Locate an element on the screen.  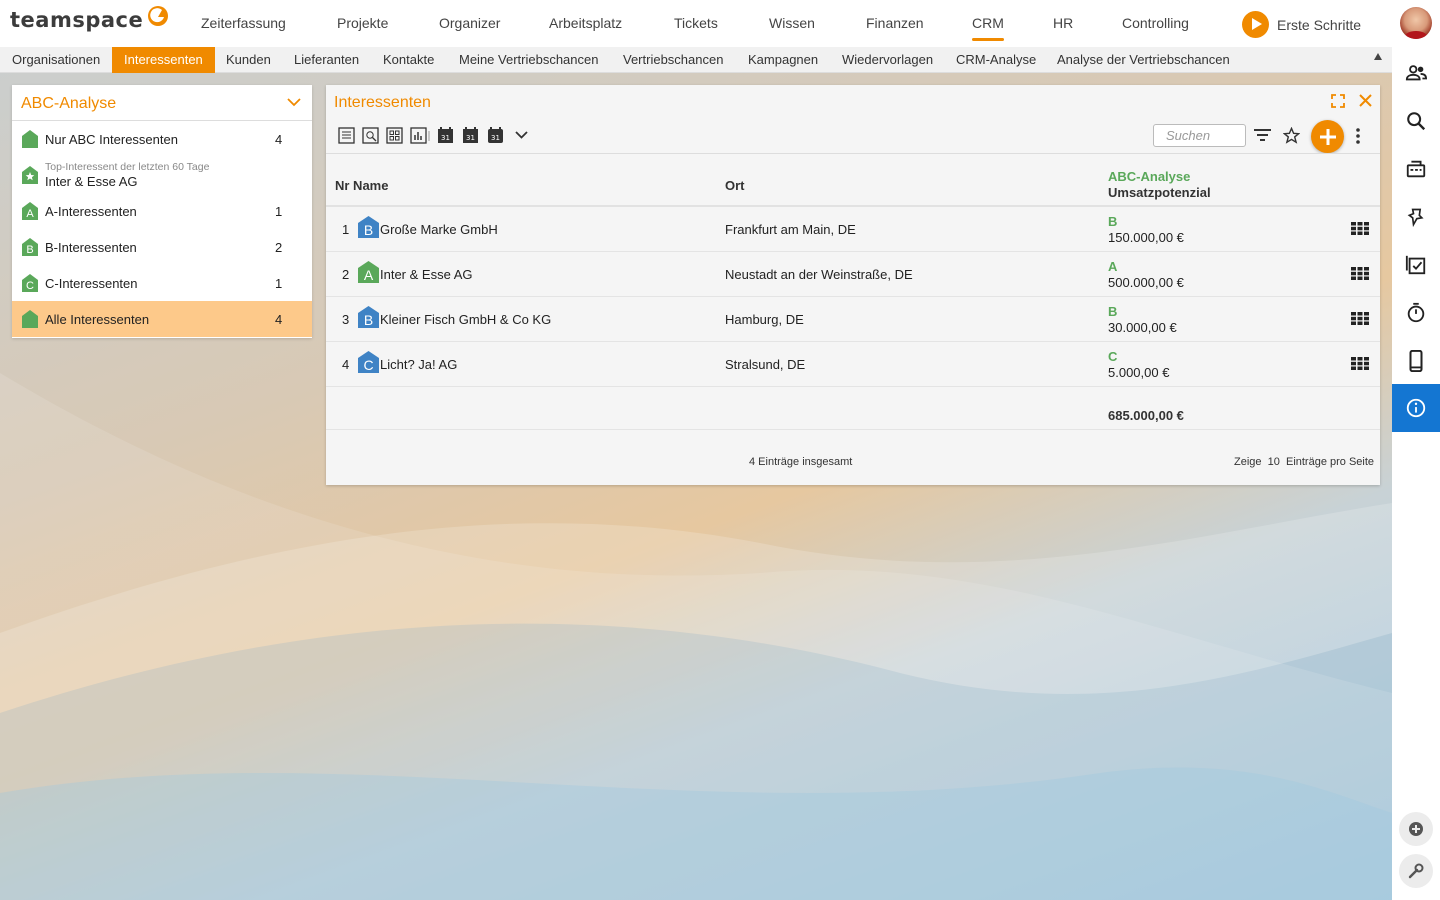
row-name: Kleiner Fisch GmbH & Co KG is located at coordinates (465, 319).